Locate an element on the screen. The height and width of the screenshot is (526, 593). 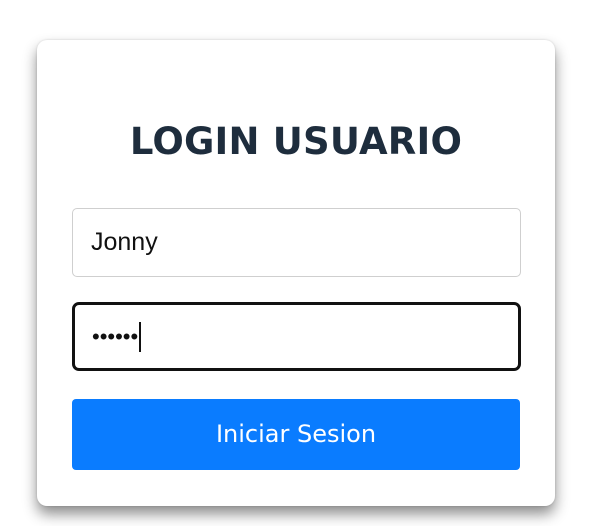
password-value: •••••• is located at coordinates (115, 336).